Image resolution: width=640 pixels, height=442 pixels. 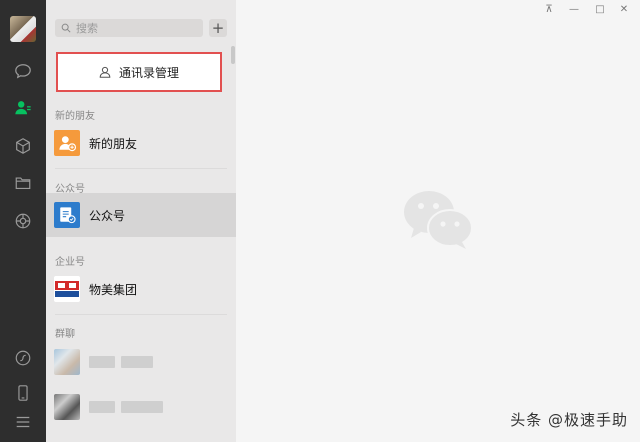 I want to click on wumart-logo-icon, so click(x=67, y=289).